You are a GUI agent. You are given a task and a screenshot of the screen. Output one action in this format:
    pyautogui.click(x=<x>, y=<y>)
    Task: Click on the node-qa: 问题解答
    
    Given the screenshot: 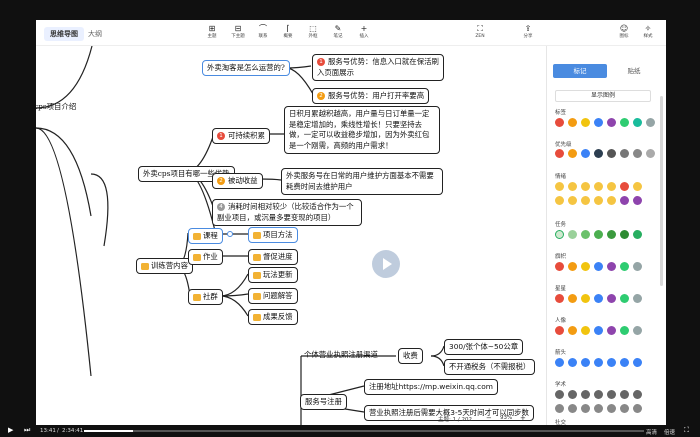 What is the action you would take?
    pyautogui.click(x=273, y=296)
    